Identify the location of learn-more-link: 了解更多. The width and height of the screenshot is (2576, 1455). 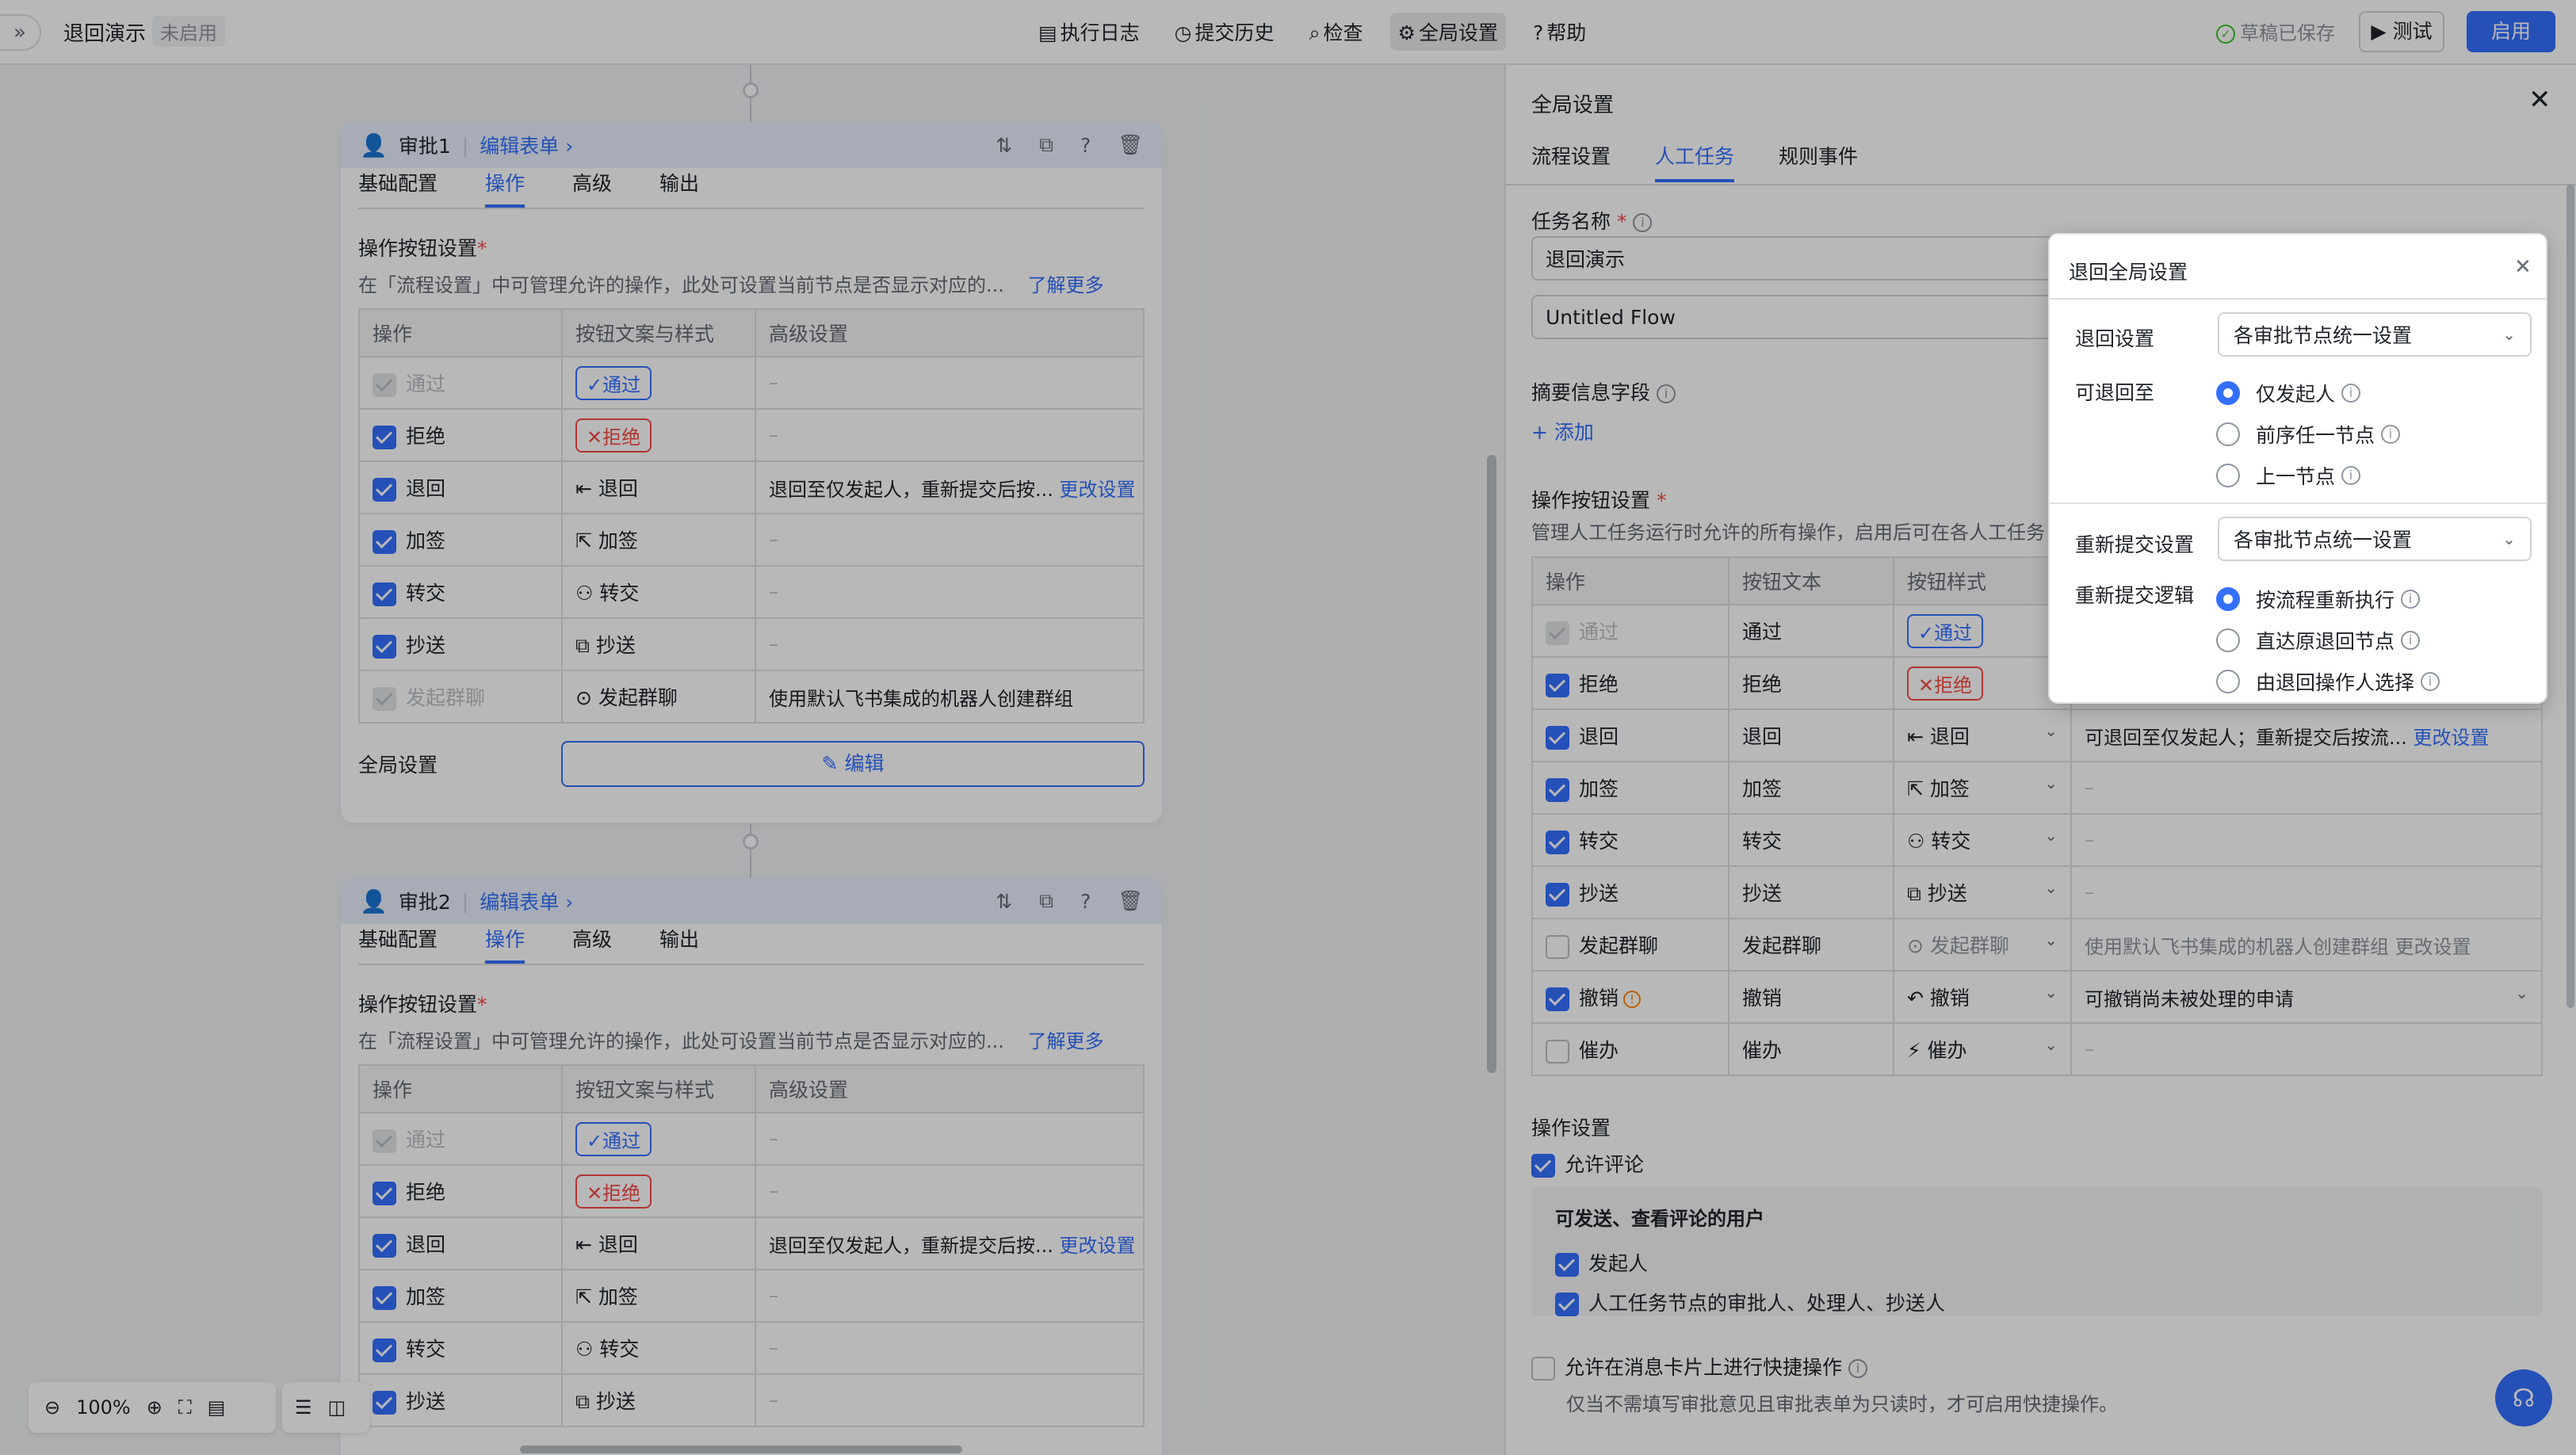
(1066, 285).